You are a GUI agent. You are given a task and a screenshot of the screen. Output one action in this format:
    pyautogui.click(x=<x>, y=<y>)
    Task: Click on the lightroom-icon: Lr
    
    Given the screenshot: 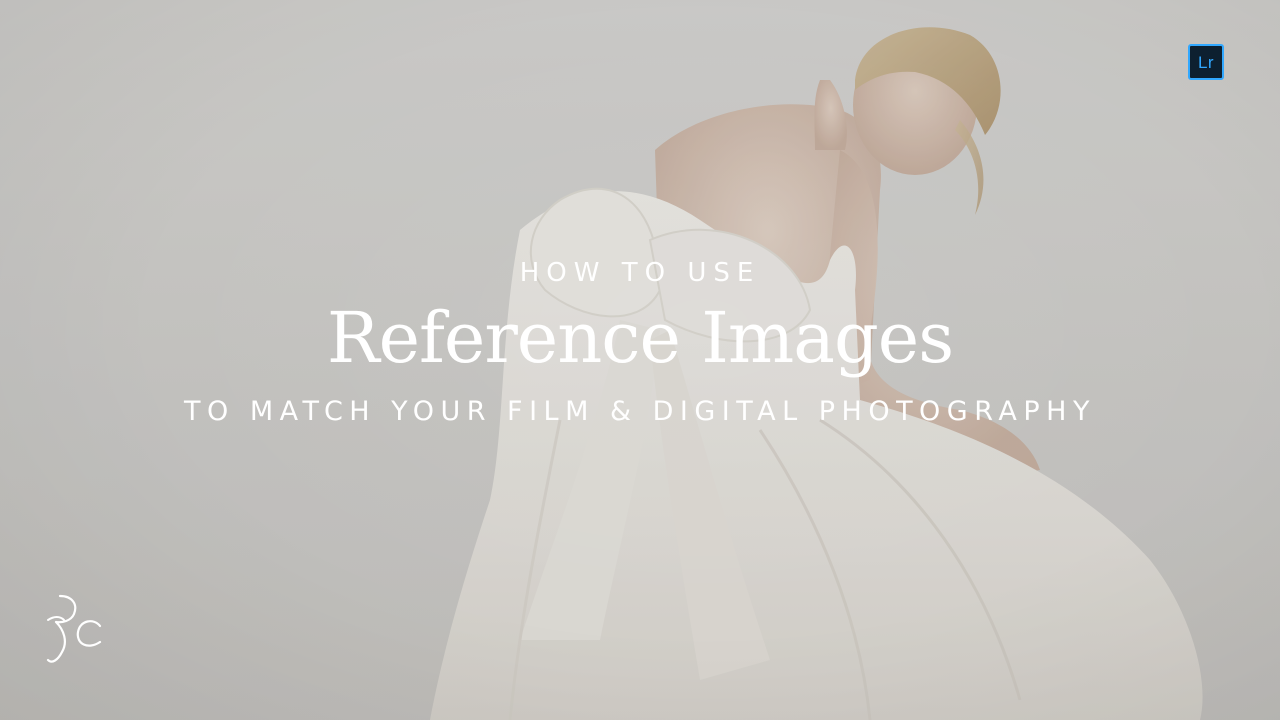 What is the action you would take?
    pyautogui.click(x=1206, y=62)
    